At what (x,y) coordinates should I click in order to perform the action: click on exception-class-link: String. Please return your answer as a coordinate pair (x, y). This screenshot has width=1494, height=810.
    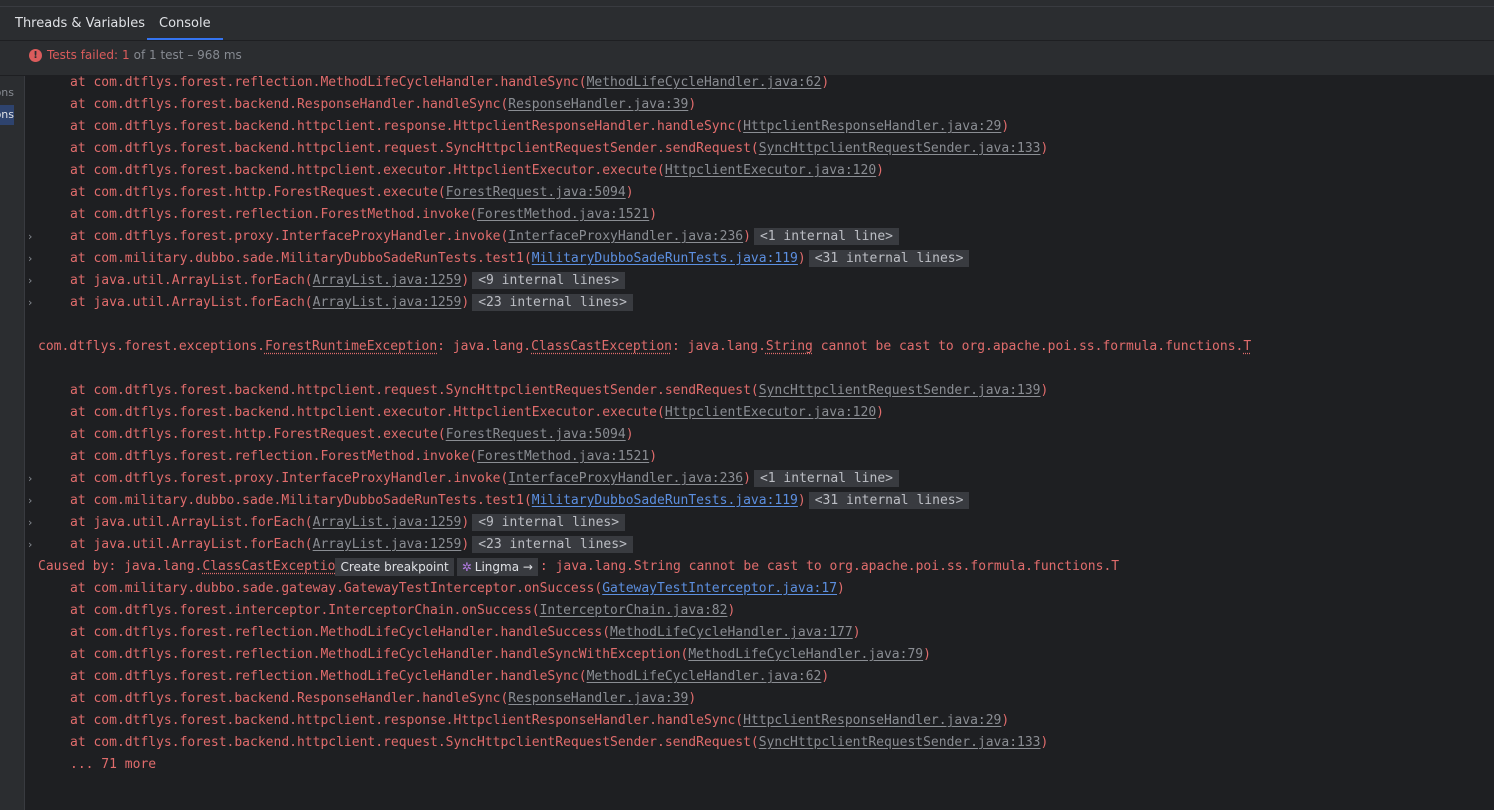
    Looking at the image, I should click on (789, 346).